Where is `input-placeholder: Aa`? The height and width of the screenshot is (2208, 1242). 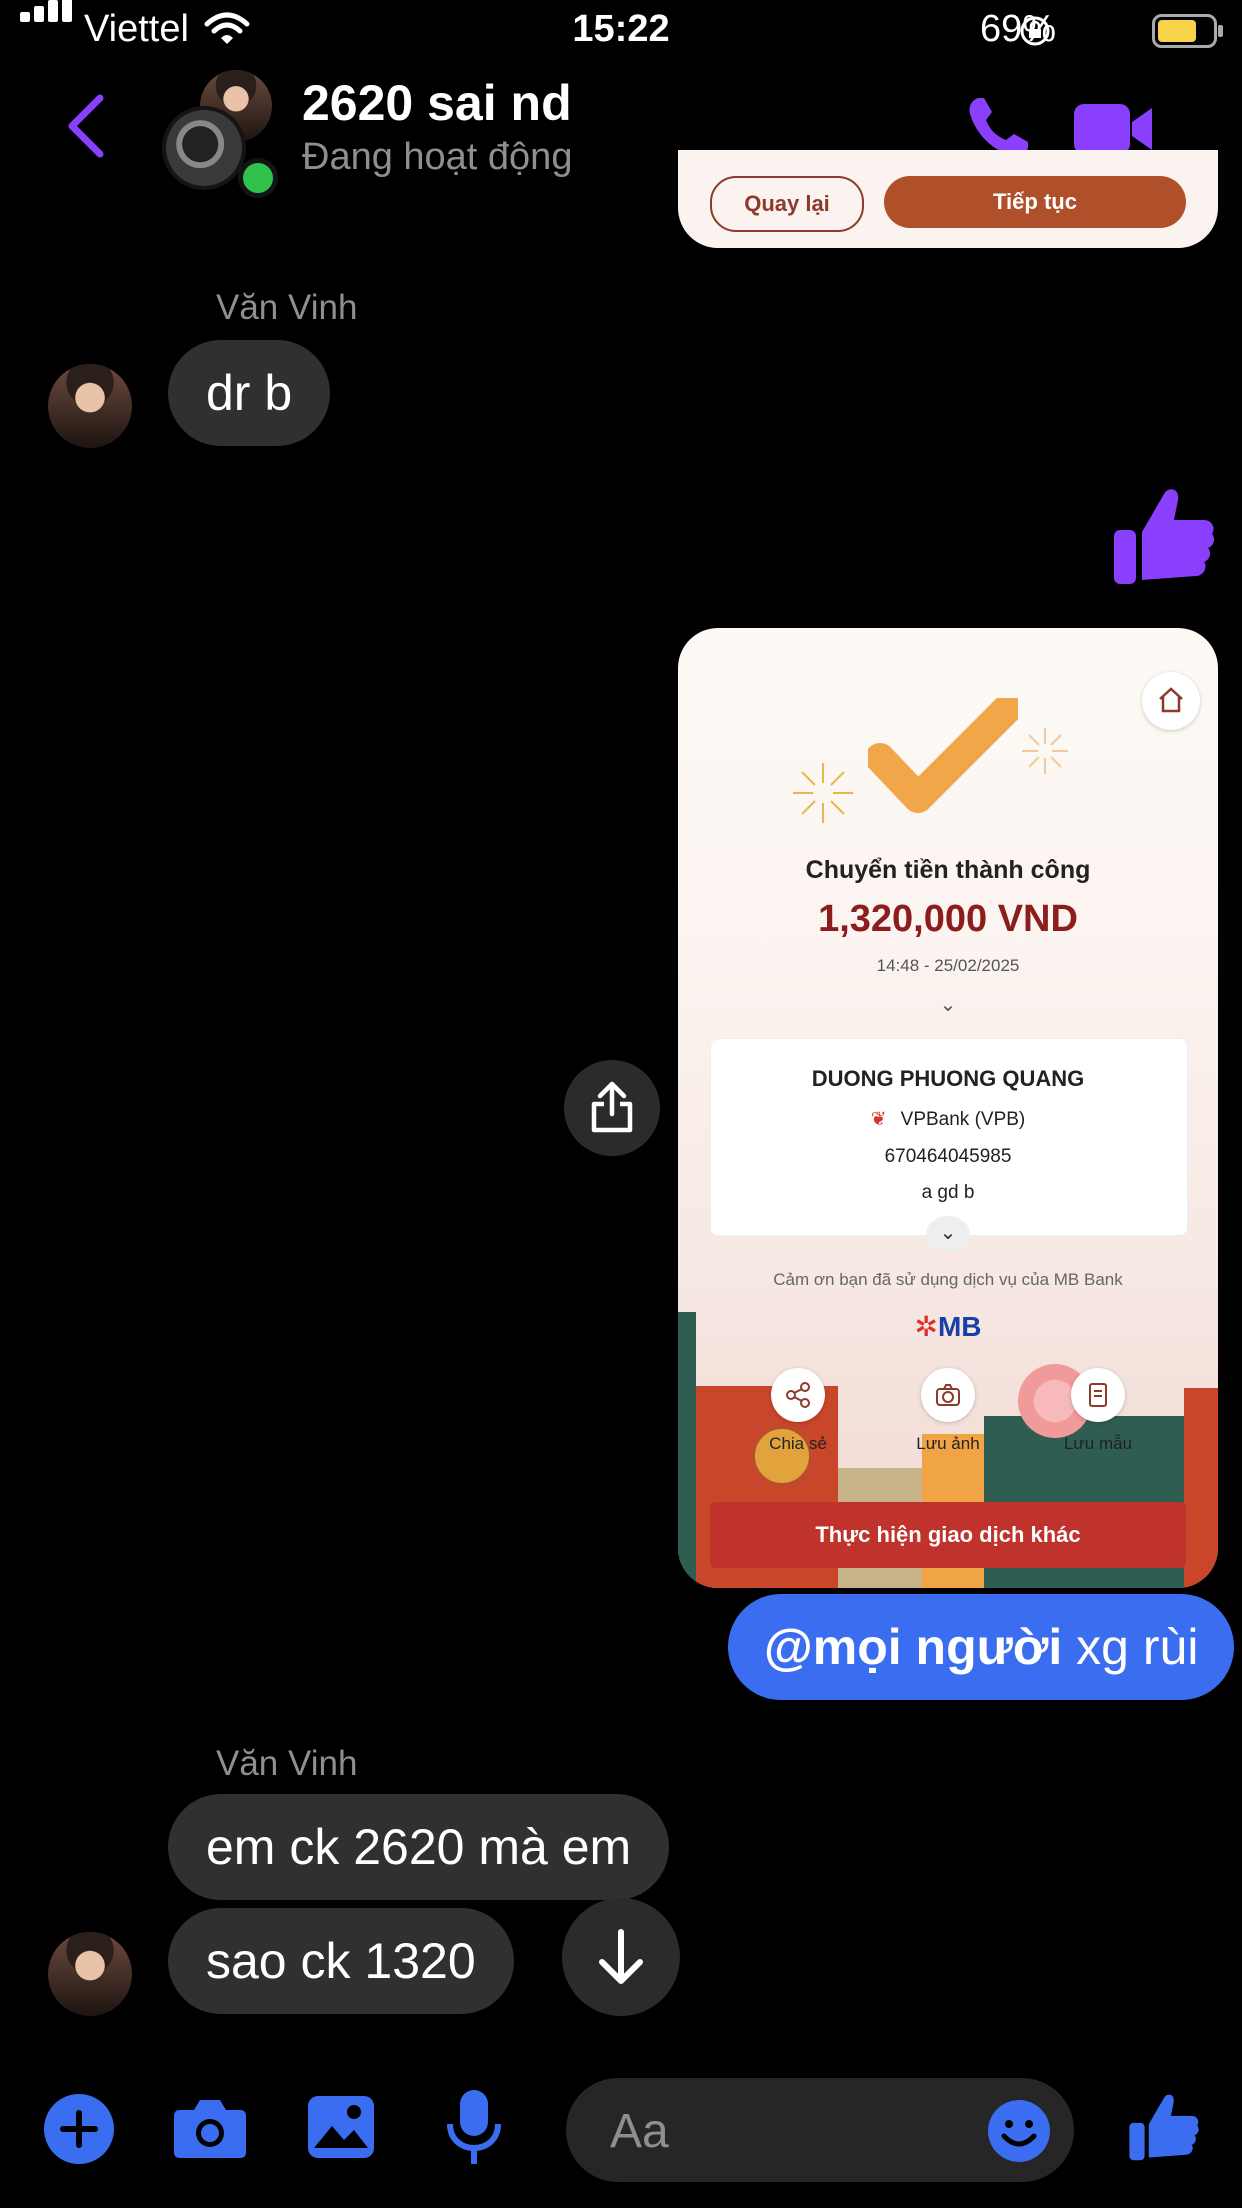 input-placeholder: Aa is located at coordinates (639, 2131).